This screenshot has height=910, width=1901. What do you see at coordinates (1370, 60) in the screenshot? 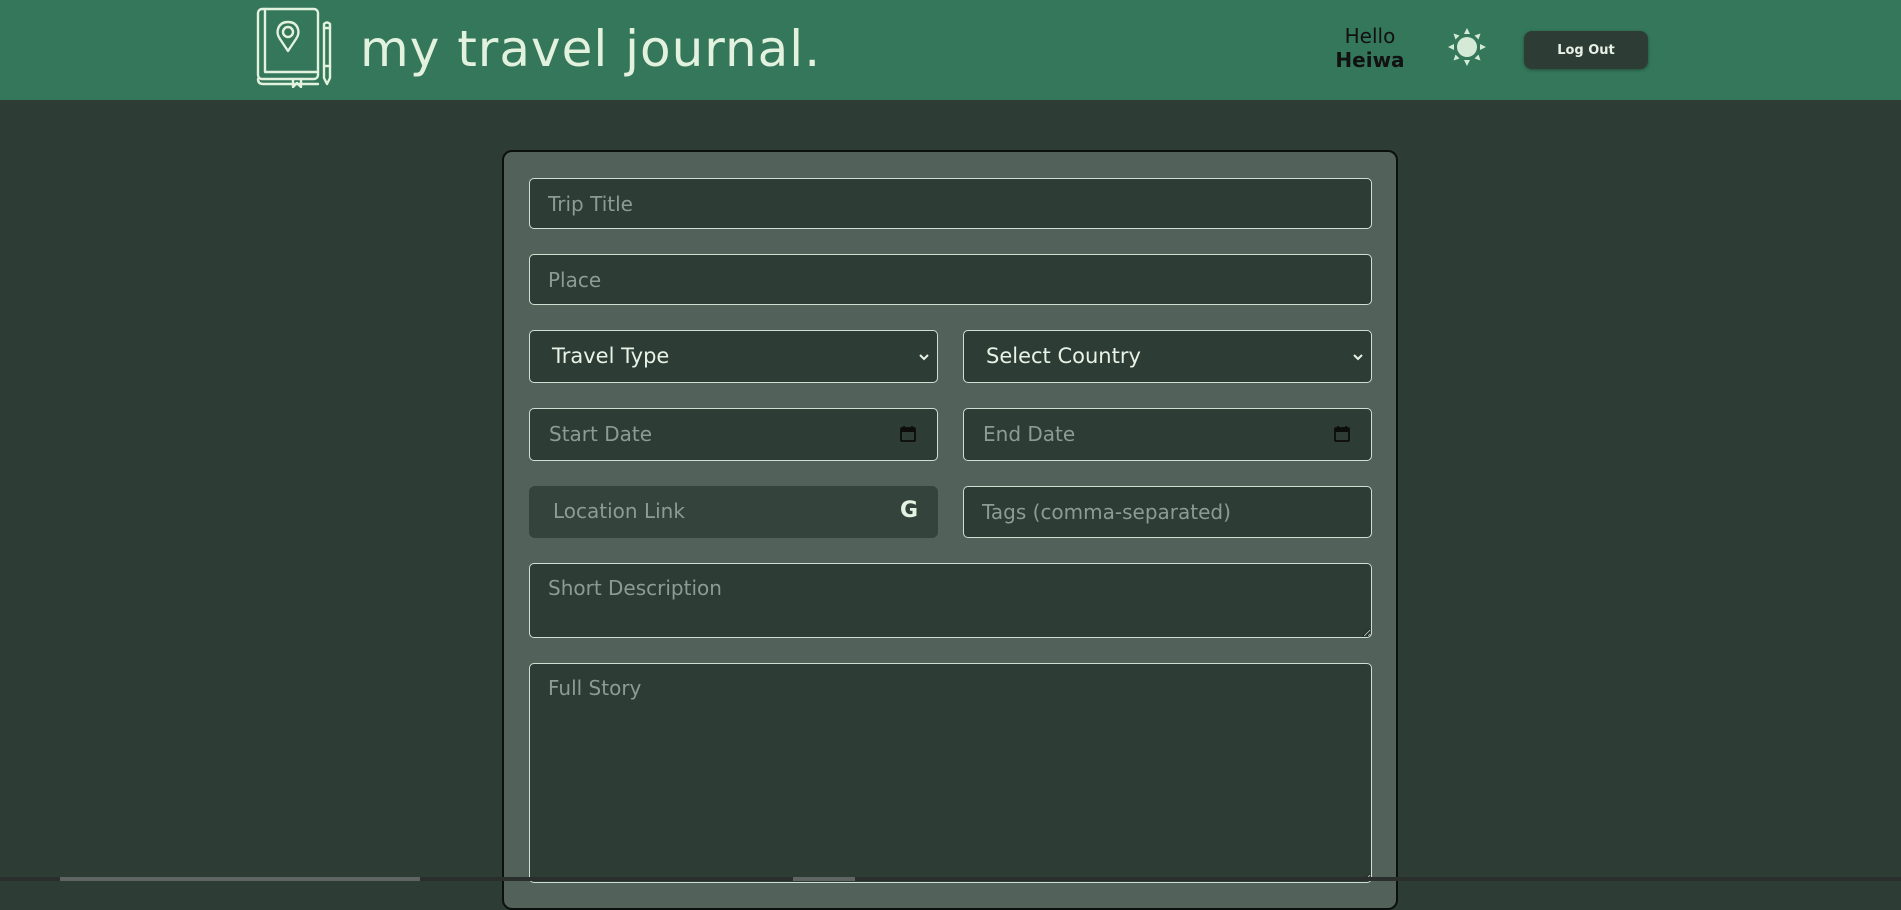
I see `username: Heiwa` at bounding box center [1370, 60].